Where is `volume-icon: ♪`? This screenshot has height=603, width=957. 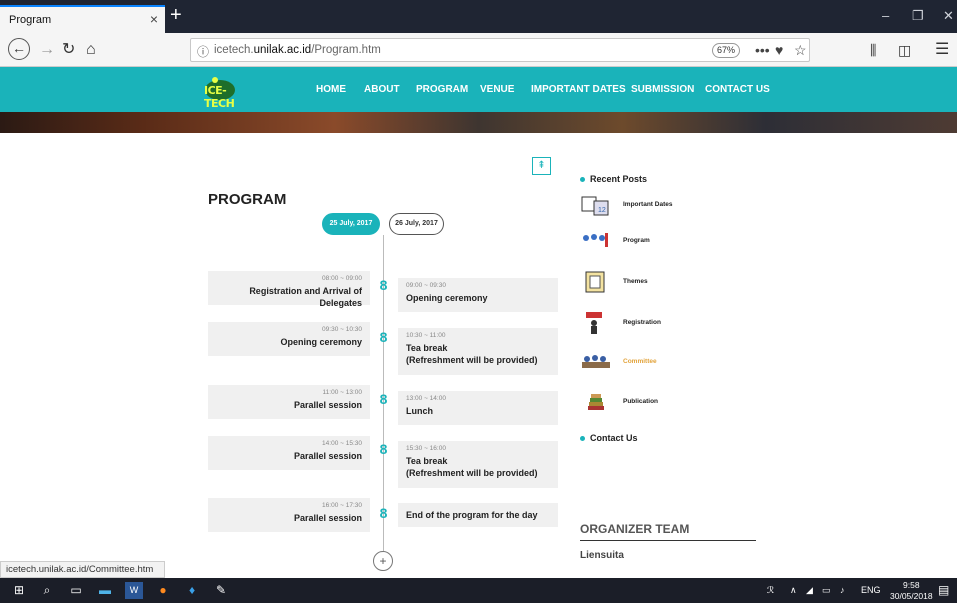 volume-icon: ♪ is located at coordinates (842, 590).